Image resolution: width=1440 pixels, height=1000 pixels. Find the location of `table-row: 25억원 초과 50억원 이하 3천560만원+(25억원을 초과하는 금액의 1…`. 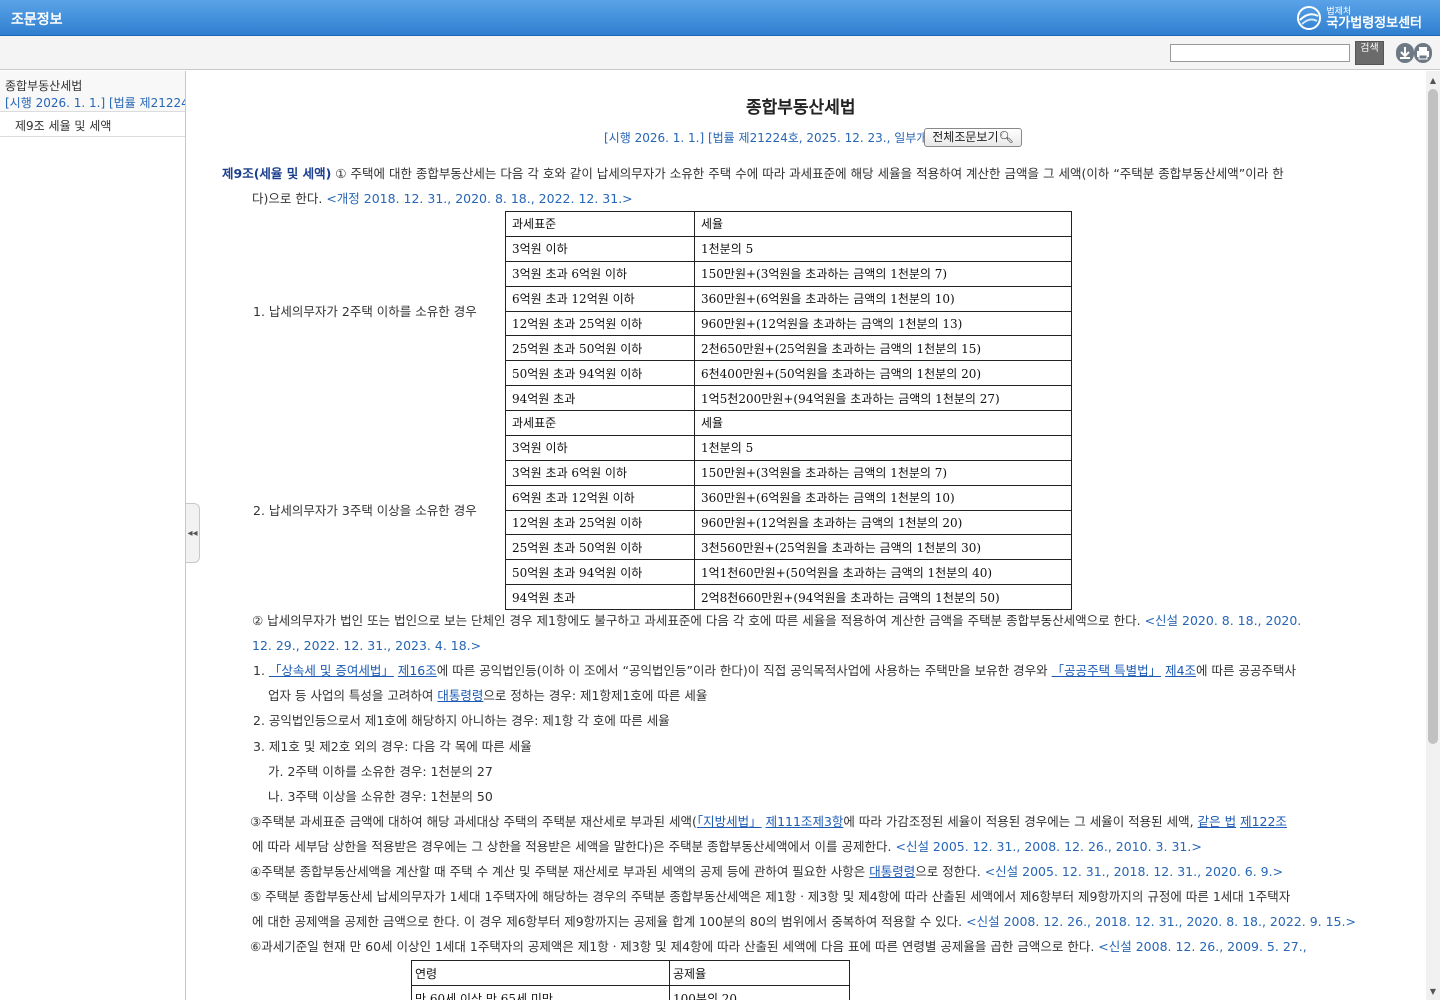

table-row: 25억원 초과 50억원 이하 3천560만원+(25억원을 초과하는 금액의 1… is located at coordinates (788, 547).